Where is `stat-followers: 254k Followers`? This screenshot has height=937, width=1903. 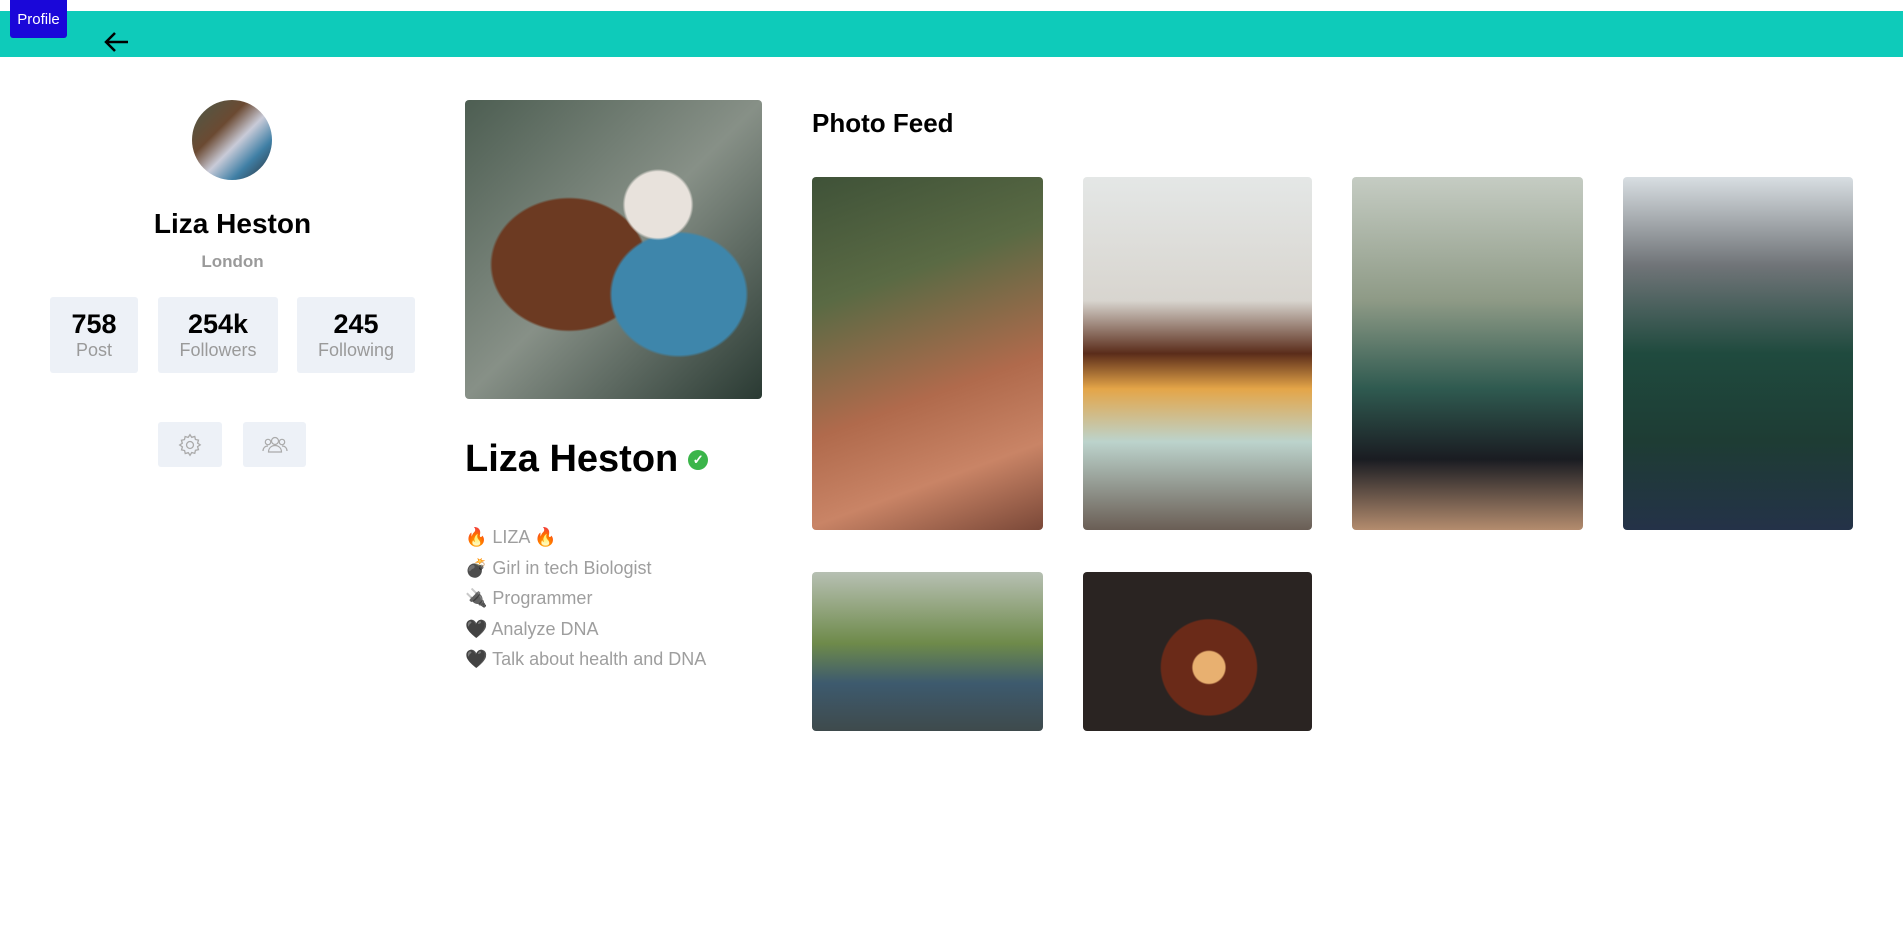
stat-followers: 254k Followers is located at coordinates (218, 335).